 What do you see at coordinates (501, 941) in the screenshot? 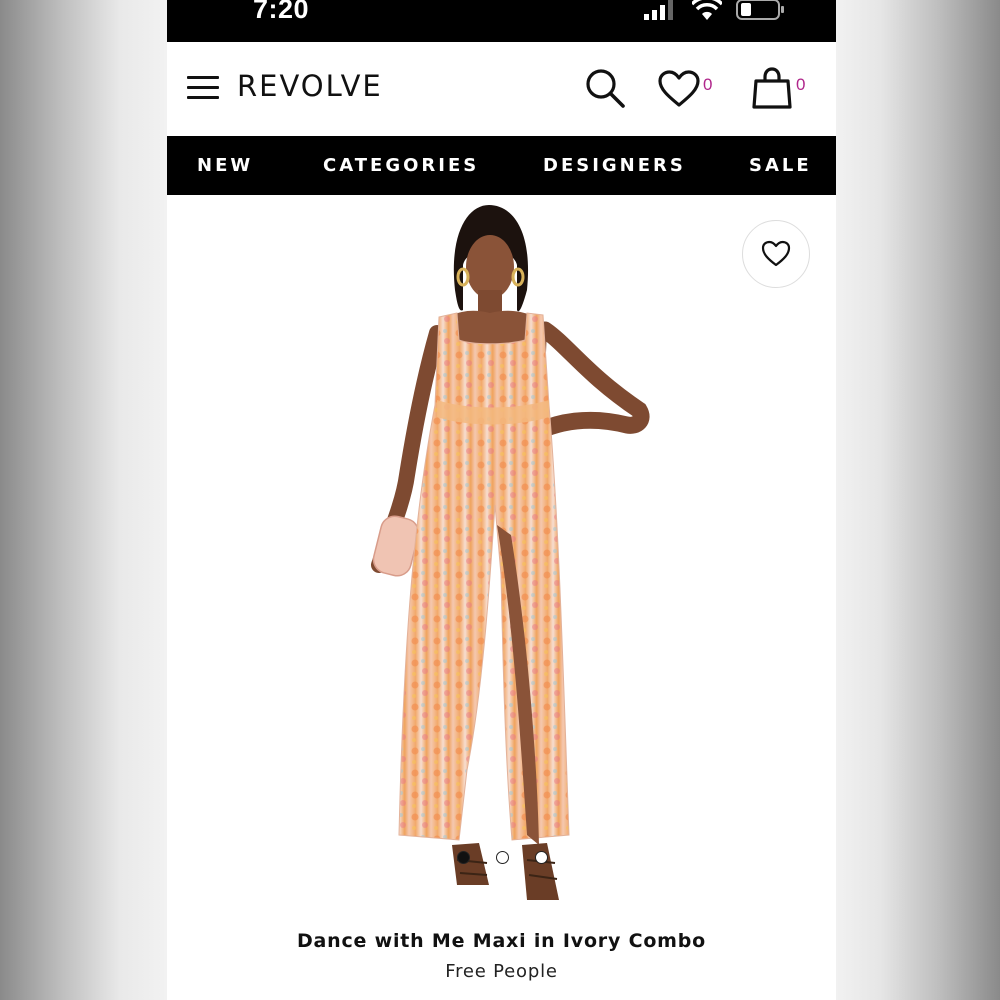
I see `product-title: Dance with Me Maxi in Ivory Combo` at bounding box center [501, 941].